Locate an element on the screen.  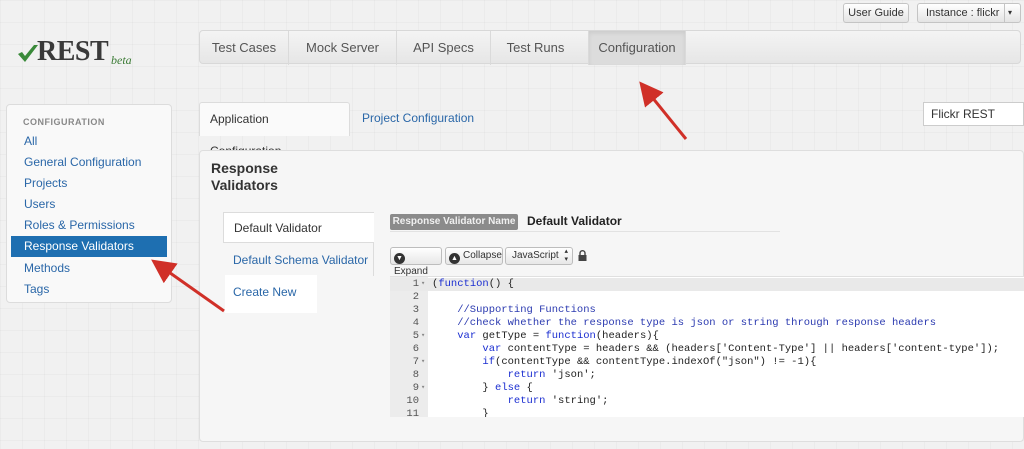
code-line: 11 } is located at coordinates (707, 412).